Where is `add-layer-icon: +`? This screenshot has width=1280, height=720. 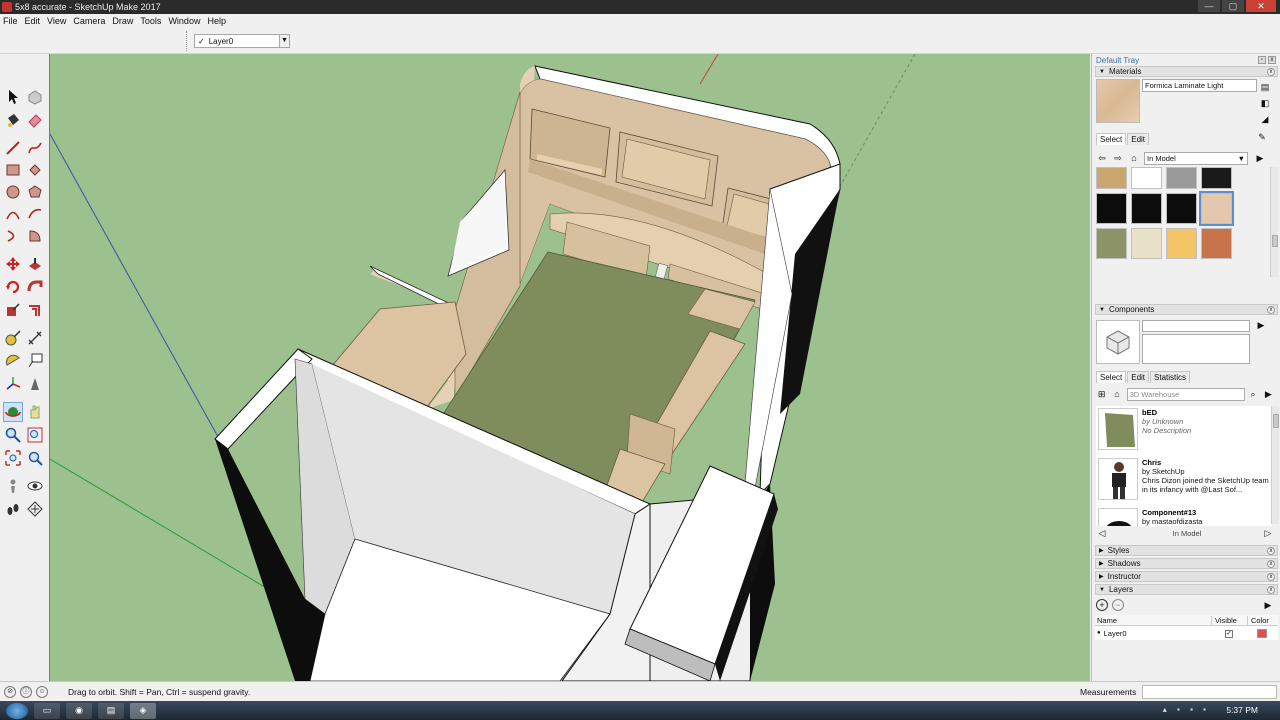 add-layer-icon: + is located at coordinates (1102, 605).